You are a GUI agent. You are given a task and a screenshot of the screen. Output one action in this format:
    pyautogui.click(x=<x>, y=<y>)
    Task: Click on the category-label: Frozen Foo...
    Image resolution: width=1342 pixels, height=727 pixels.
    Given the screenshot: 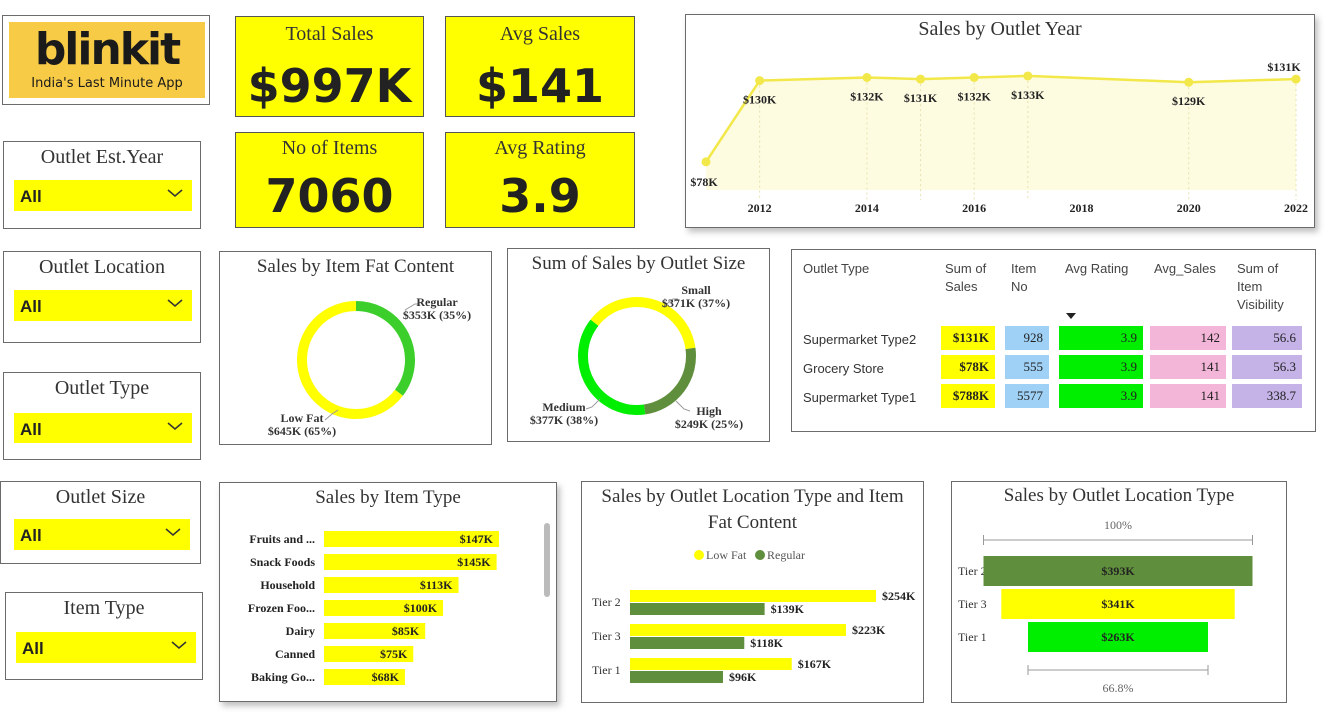 What is the action you would take?
    pyautogui.click(x=281, y=608)
    